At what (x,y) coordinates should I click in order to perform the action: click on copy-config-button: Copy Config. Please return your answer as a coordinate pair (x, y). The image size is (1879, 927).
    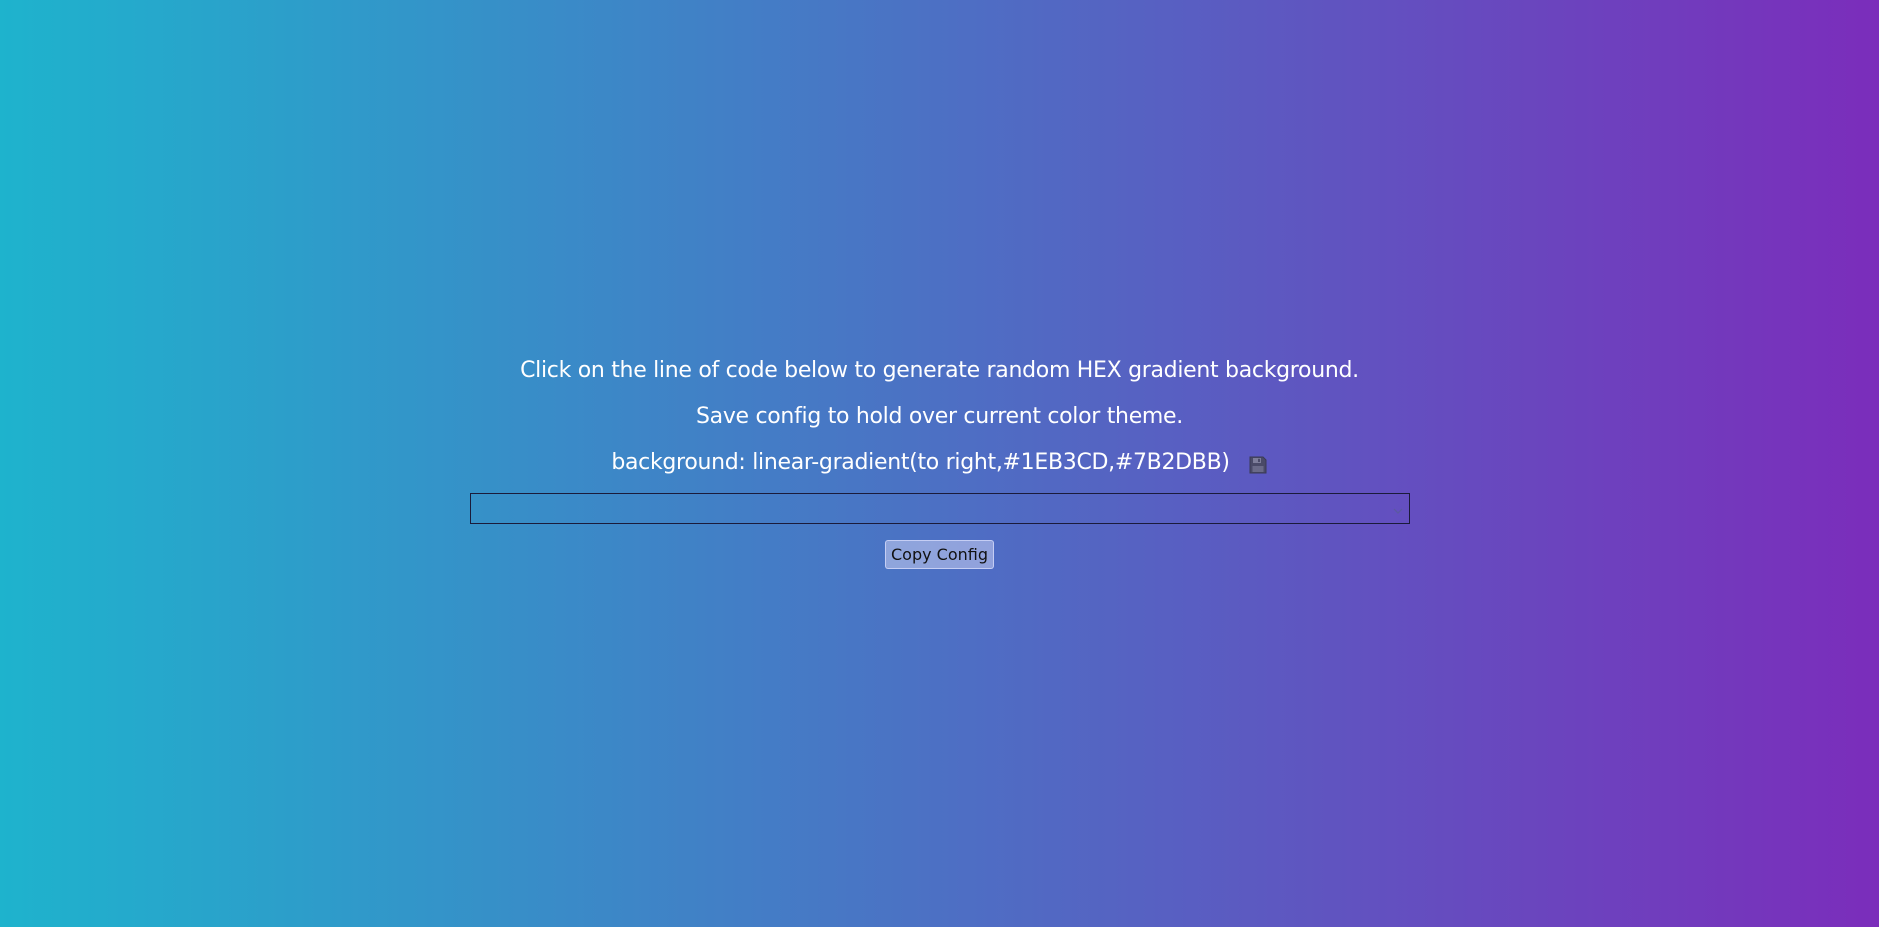
    Looking at the image, I should click on (939, 554).